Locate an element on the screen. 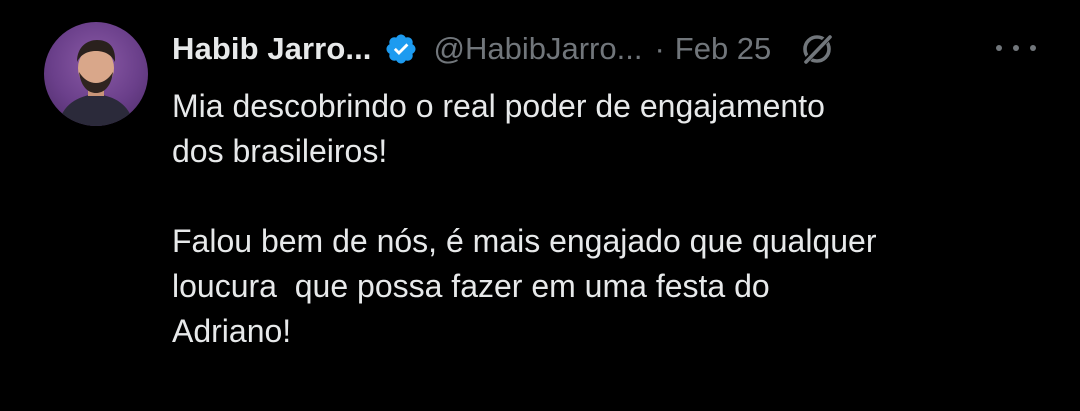 The width and height of the screenshot is (1080, 411). tweet-text-line: Adriano! is located at coordinates (232, 331).